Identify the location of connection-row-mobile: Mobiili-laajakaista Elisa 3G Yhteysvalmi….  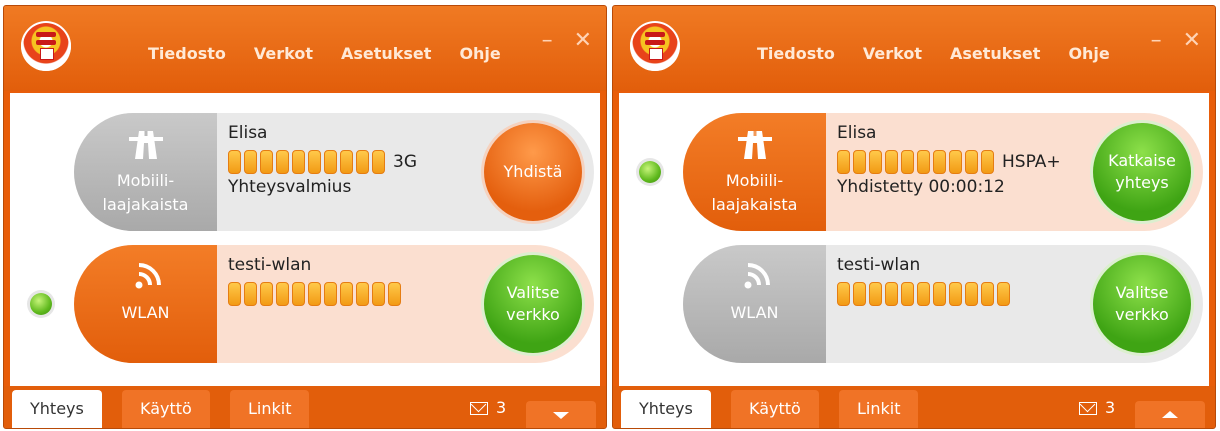
(334, 172).